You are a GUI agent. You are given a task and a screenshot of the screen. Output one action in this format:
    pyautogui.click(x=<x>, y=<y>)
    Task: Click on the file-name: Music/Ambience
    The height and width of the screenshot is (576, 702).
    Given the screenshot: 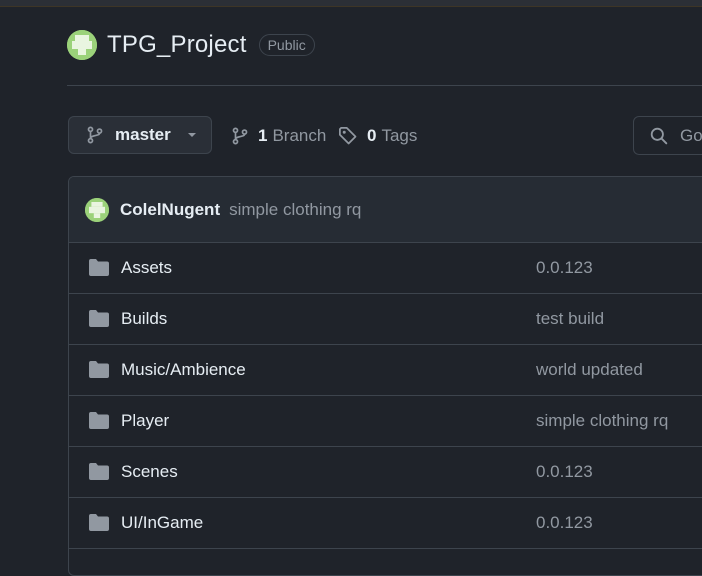 What is the action you would take?
    pyautogui.click(x=183, y=370)
    